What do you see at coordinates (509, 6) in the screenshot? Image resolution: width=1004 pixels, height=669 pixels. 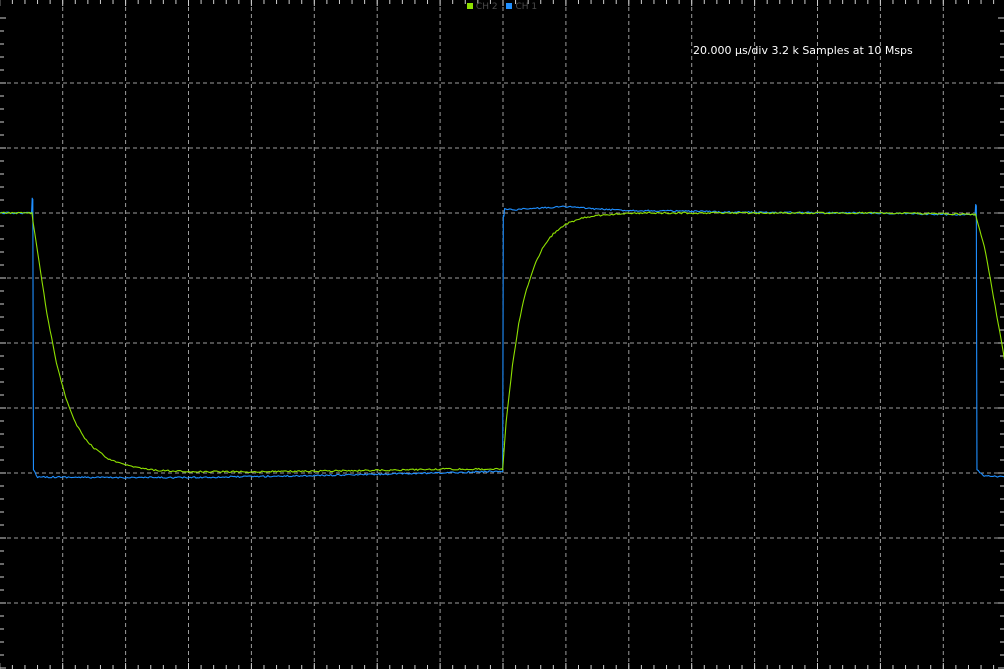 I see `ch1-swatch-icon` at bounding box center [509, 6].